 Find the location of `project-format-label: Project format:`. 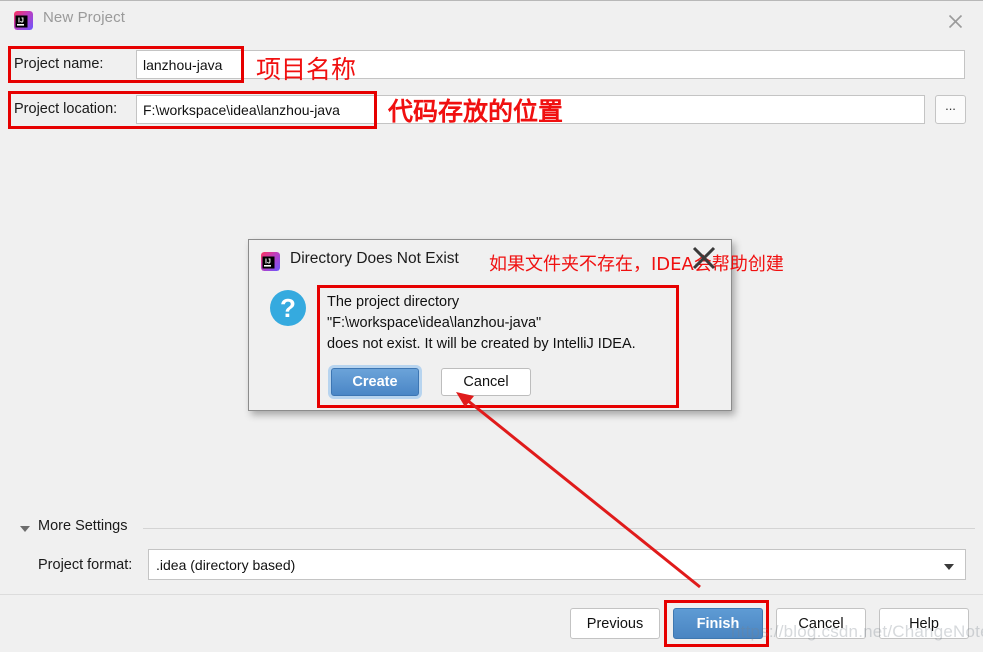

project-format-label: Project format: is located at coordinates (85, 565).